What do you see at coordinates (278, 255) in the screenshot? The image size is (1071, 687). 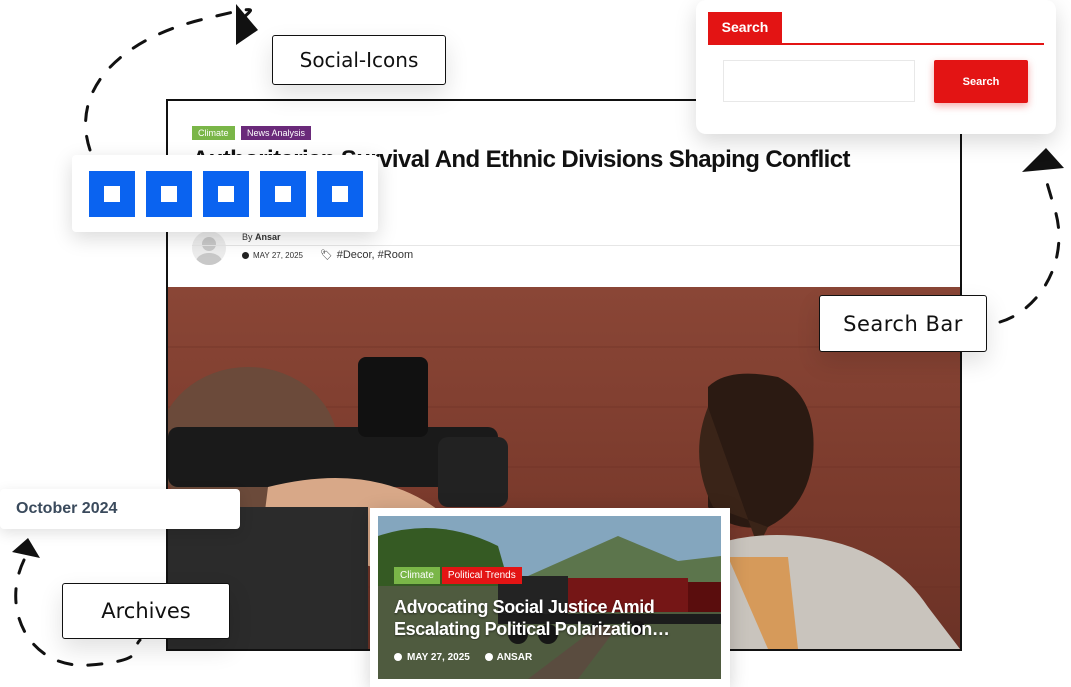 I see `article-date-text: MAY 27, 2025` at bounding box center [278, 255].